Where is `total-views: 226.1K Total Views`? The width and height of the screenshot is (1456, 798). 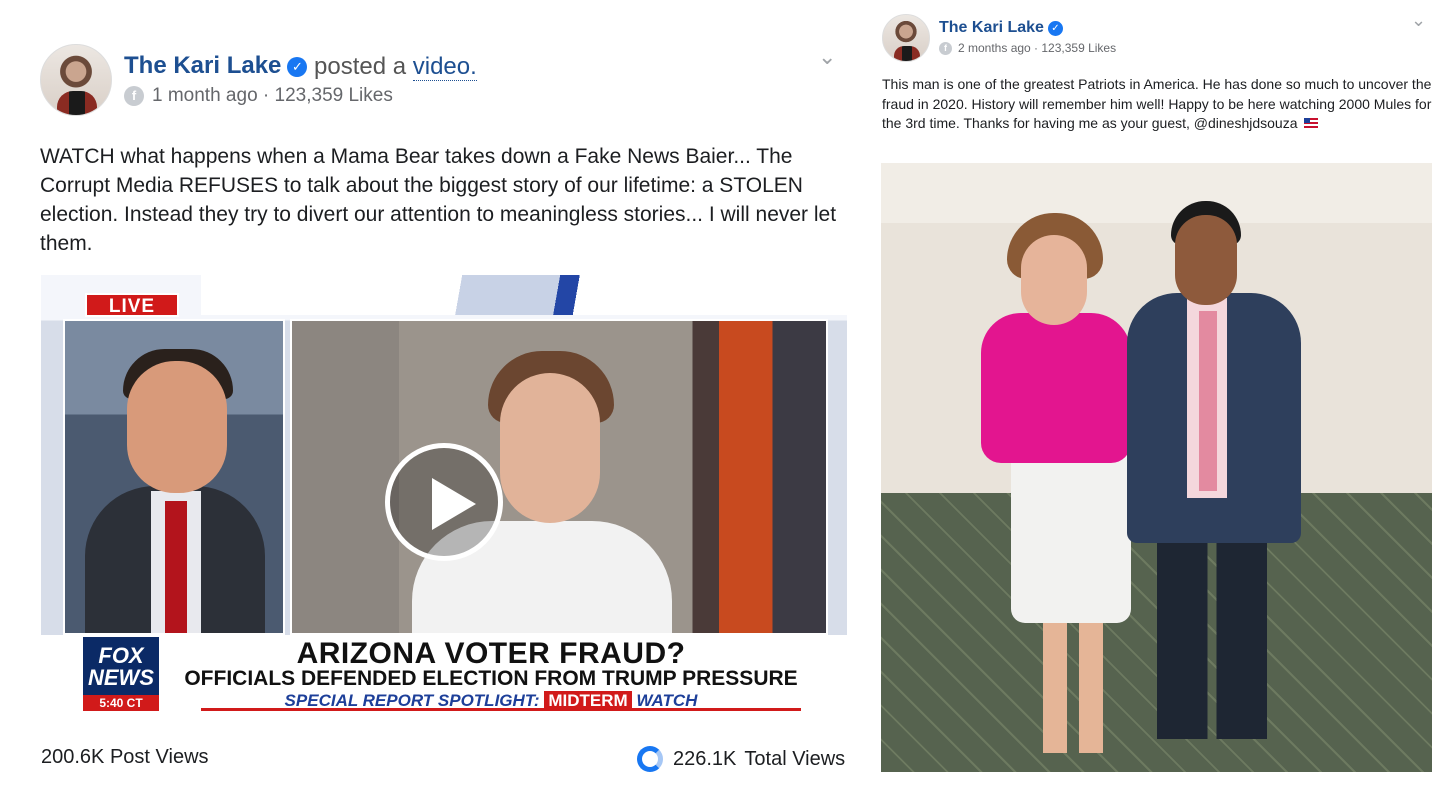
total-views: 226.1K Total Views is located at coordinates (741, 759).